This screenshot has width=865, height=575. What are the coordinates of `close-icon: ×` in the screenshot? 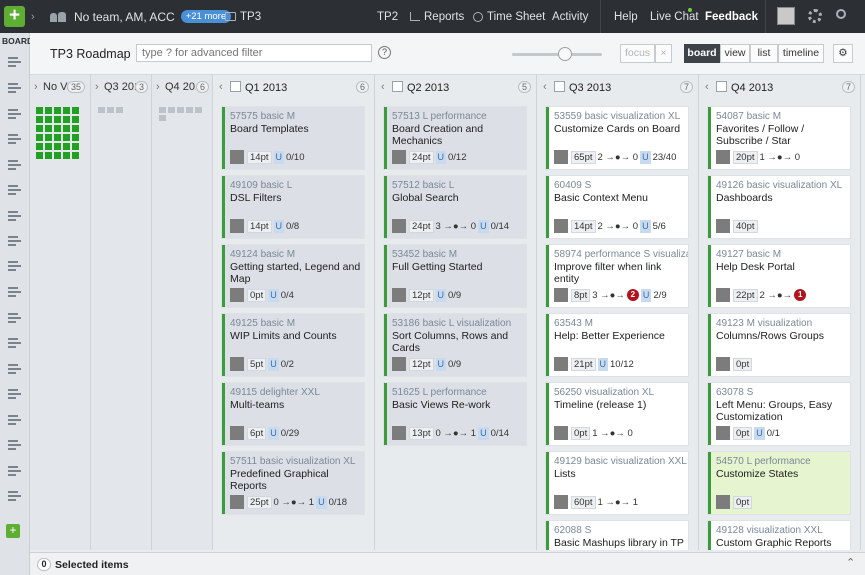 It's located at (663, 53).